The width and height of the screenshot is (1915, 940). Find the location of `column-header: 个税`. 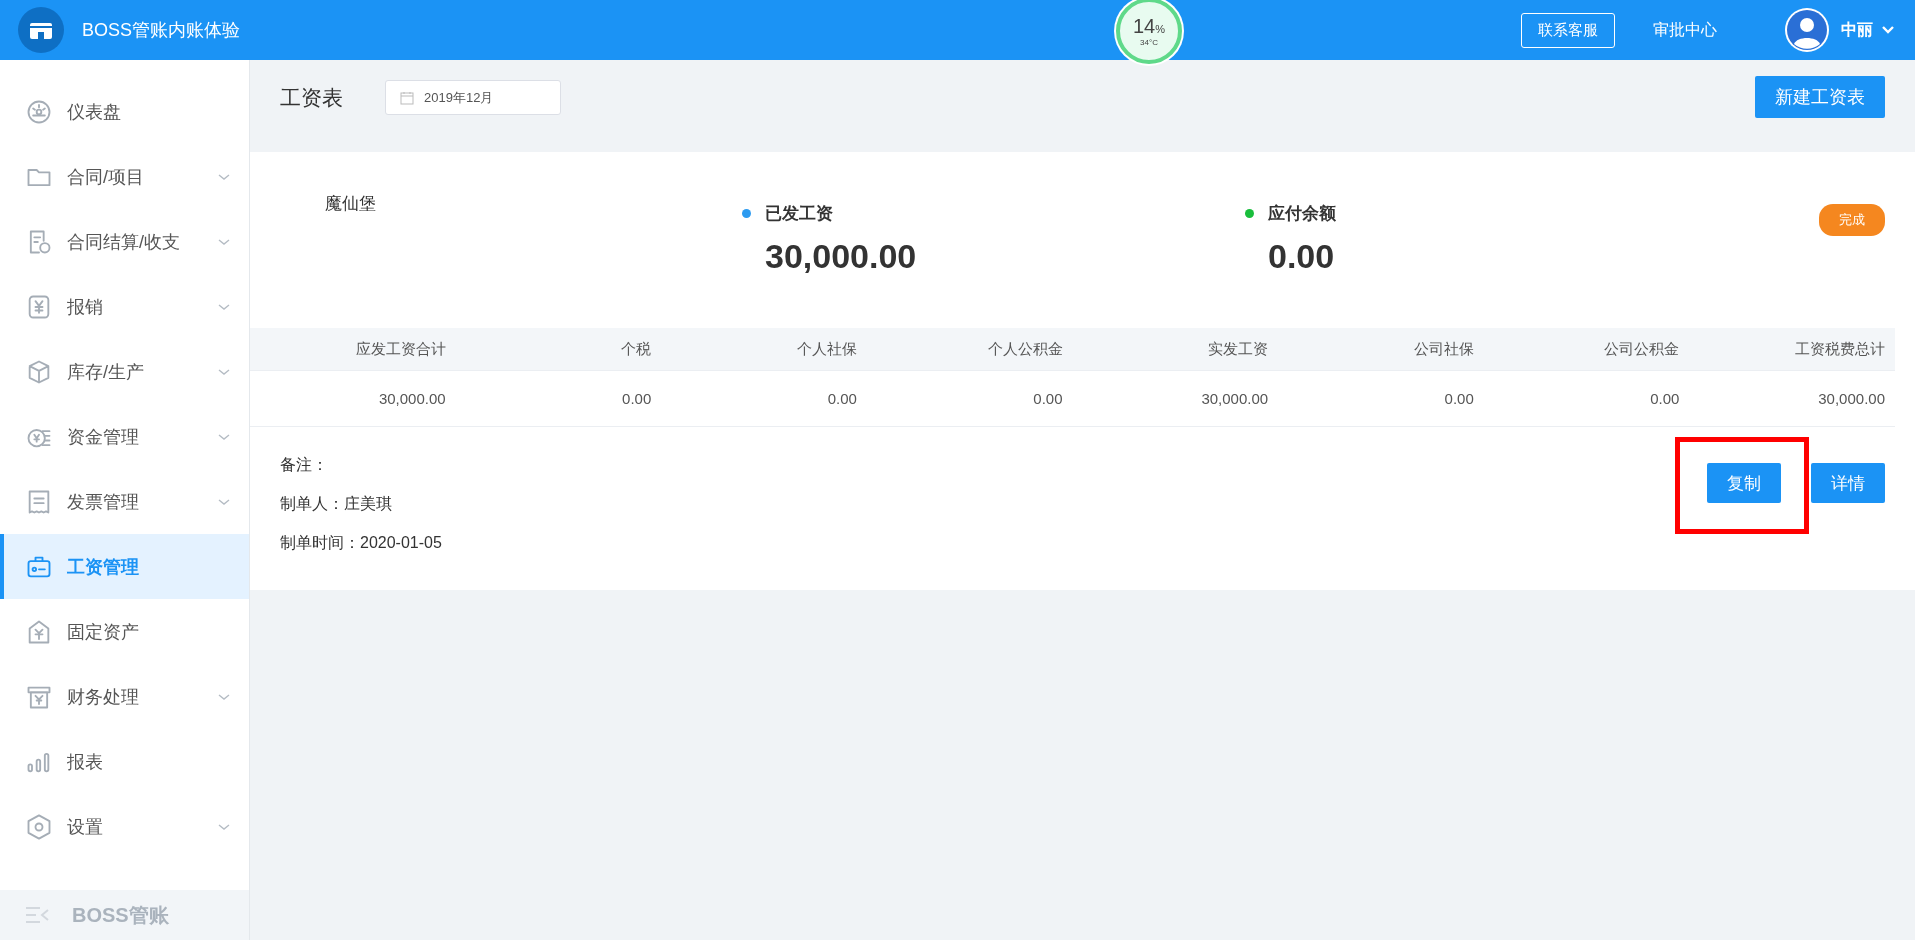

column-header: 个税 is located at coordinates (558, 349).